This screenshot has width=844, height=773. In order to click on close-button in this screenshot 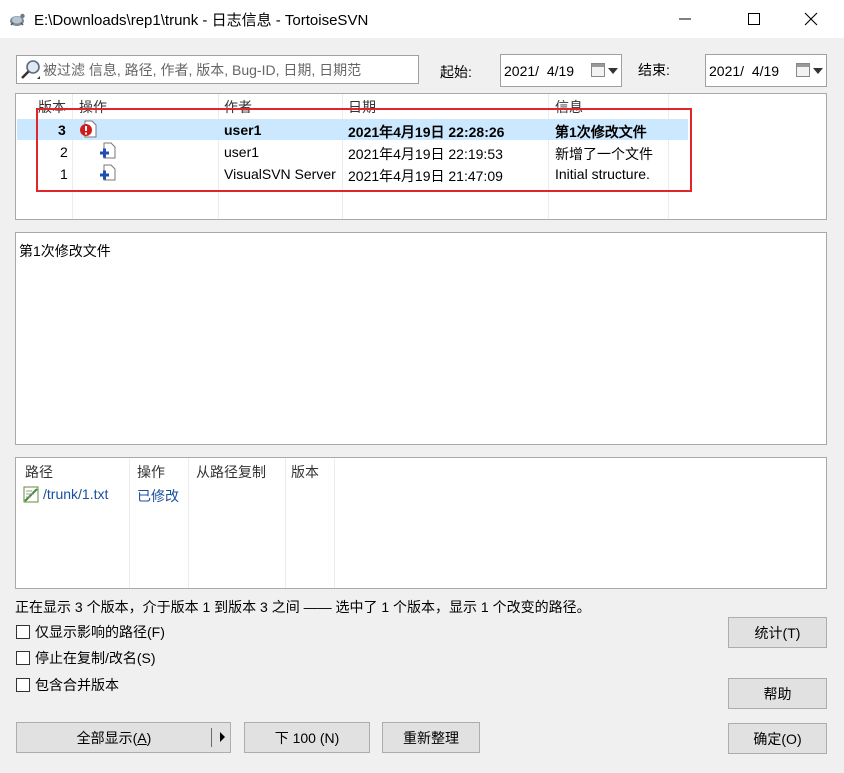, I will do `click(811, 19)`.